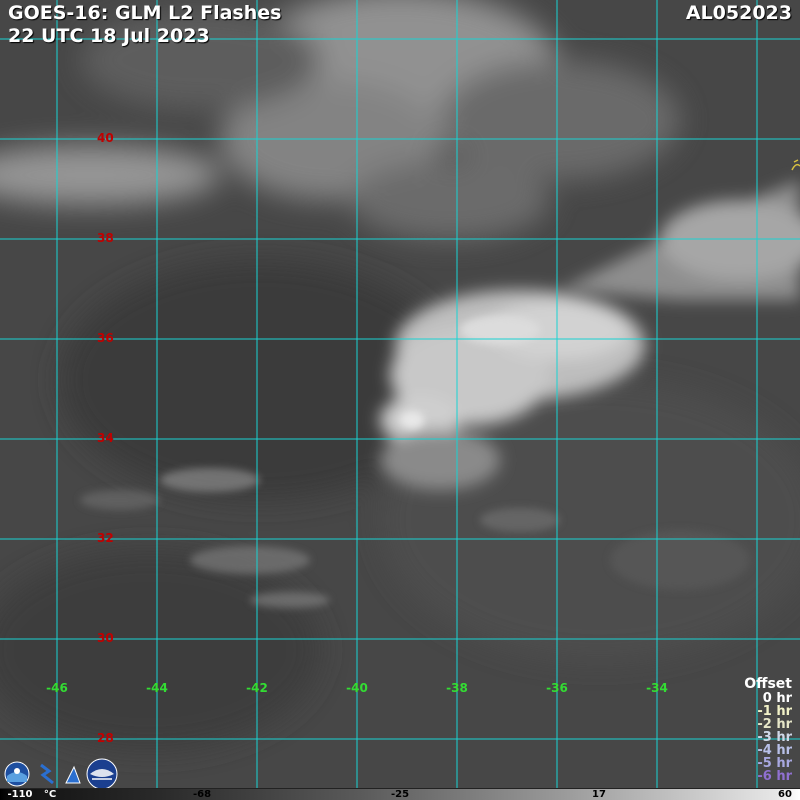 This screenshot has width=800, height=800. I want to click on lat-label: 34, so click(105, 438).